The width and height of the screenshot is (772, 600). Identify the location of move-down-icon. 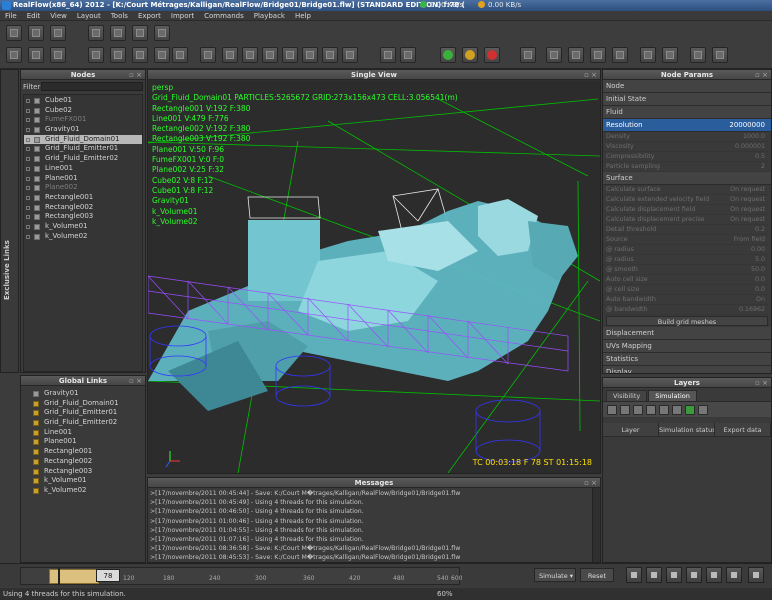
(651, 409).